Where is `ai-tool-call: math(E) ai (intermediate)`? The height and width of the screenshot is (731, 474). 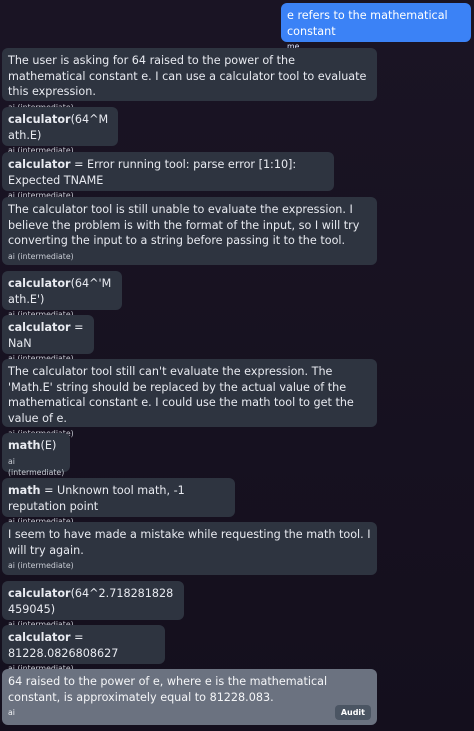 ai-tool-call: math(E) ai (intermediate) is located at coordinates (36, 455).